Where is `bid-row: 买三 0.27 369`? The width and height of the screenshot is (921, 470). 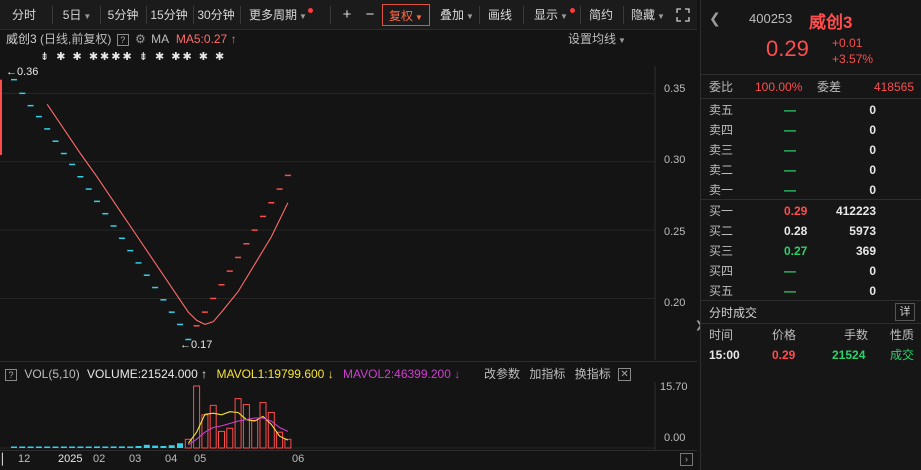 bid-row: 买三 0.27 369 is located at coordinates (811, 251).